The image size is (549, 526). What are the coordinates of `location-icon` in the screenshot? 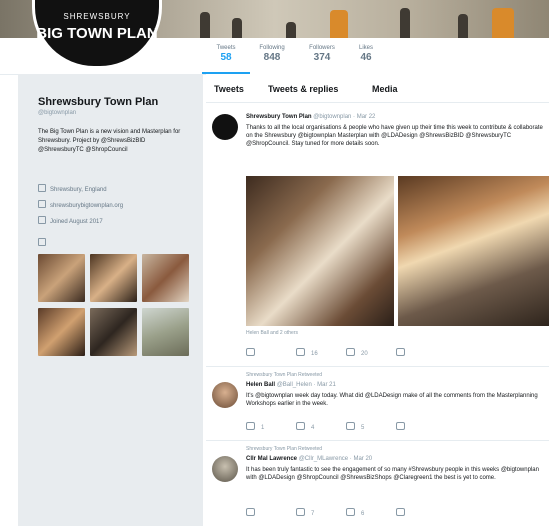 It's located at (42, 188).